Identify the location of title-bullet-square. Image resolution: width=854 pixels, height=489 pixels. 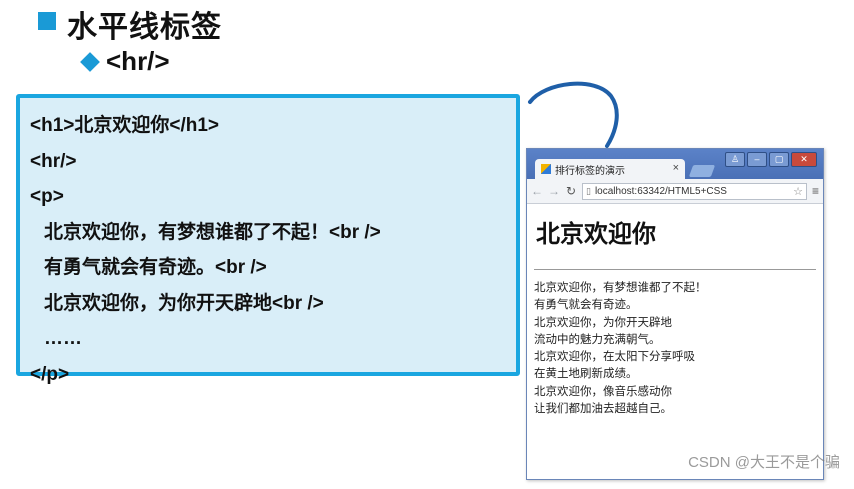
(47, 21).